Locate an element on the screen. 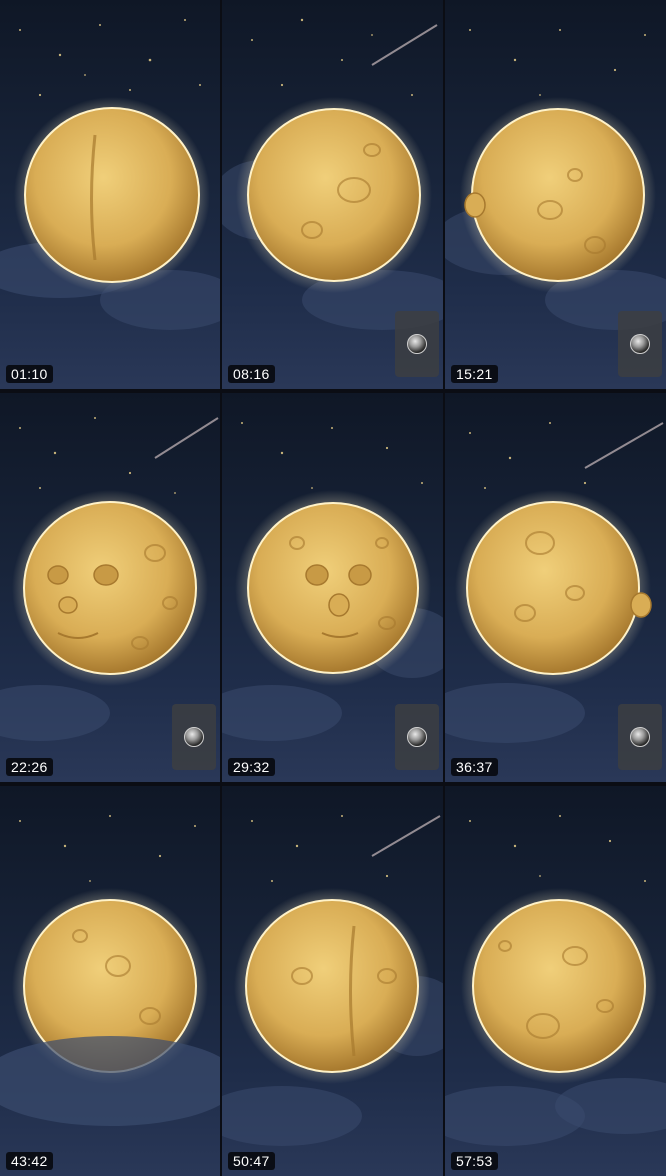  frame-5: 29:32 is located at coordinates (332, 587).